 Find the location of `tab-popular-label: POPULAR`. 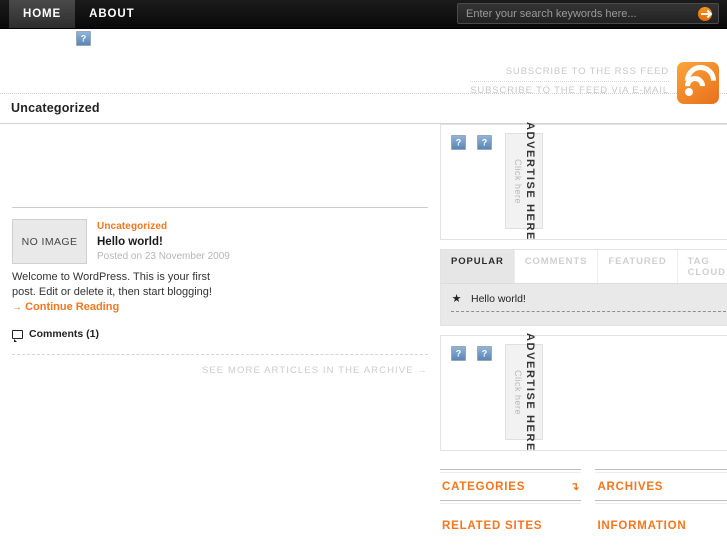

tab-popular-label: POPULAR is located at coordinates (477, 261).